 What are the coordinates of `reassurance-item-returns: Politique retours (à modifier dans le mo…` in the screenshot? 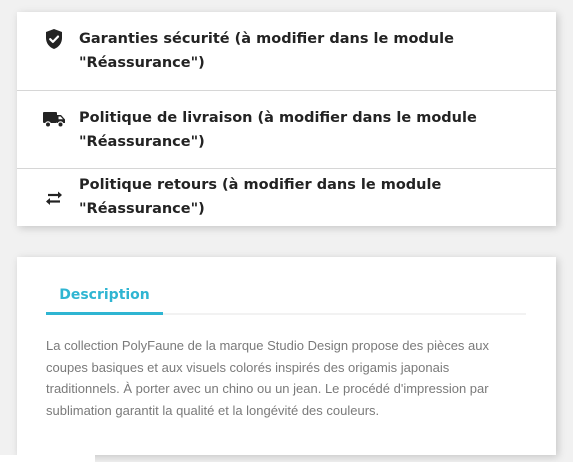 It's located at (286, 196).